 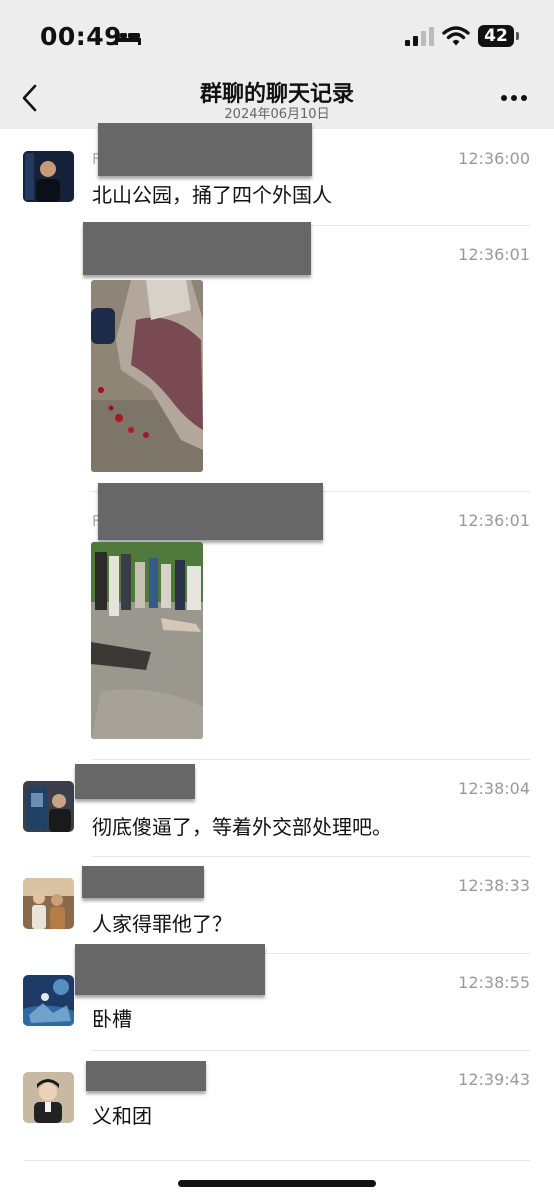 I want to click on photo-park-crowd, so click(x=147, y=640).